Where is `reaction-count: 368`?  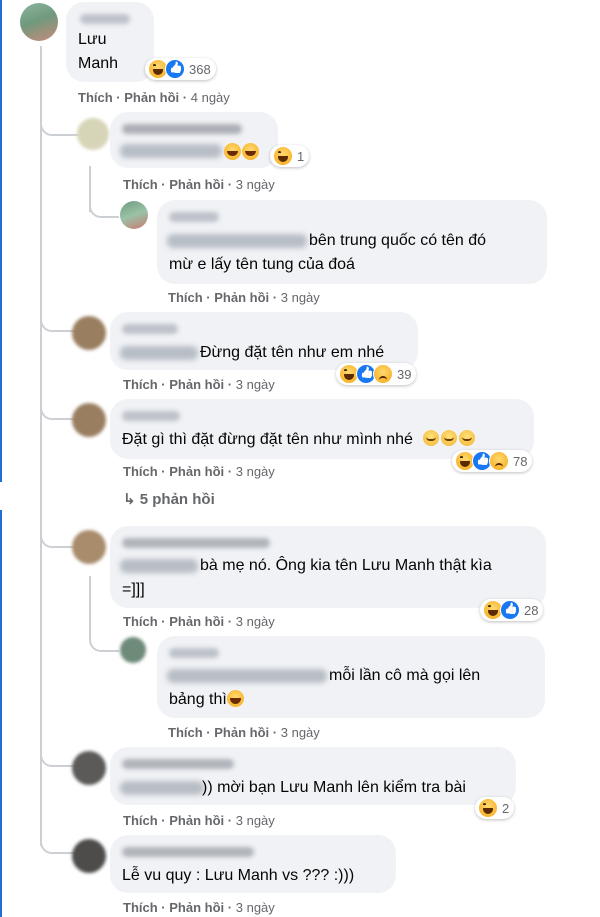
reaction-count: 368 is located at coordinates (200, 69).